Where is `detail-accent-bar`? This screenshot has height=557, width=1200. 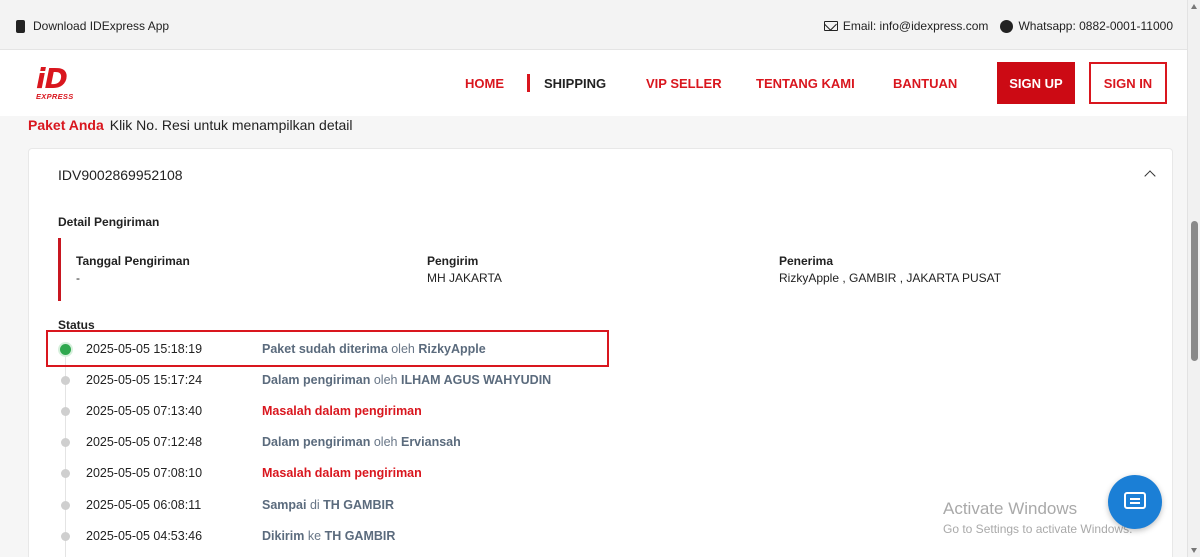
detail-accent-bar is located at coordinates (59, 269).